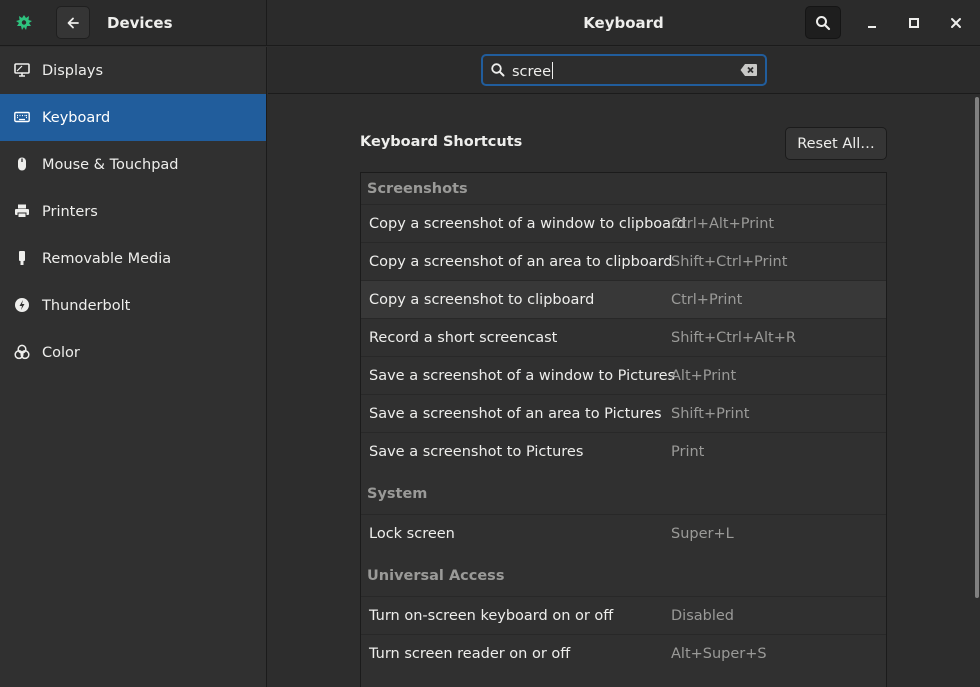 Image resolution: width=980 pixels, height=687 pixels. Describe the element at coordinates (872, 27) in the screenshot. I see `minimize-icon` at that location.